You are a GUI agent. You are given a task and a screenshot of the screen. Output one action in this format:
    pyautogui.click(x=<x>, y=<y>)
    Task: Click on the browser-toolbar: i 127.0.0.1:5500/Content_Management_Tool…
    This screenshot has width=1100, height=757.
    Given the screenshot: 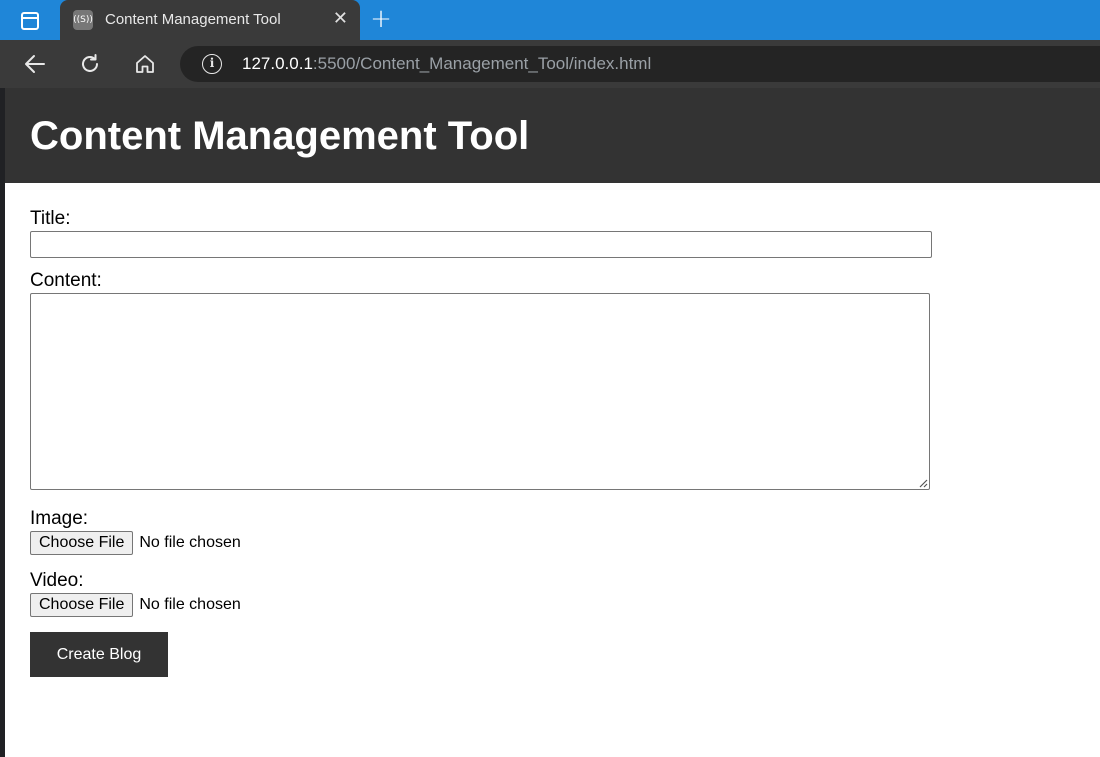 What is the action you would take?
    pyautogui.click(x=550, y=64)
    